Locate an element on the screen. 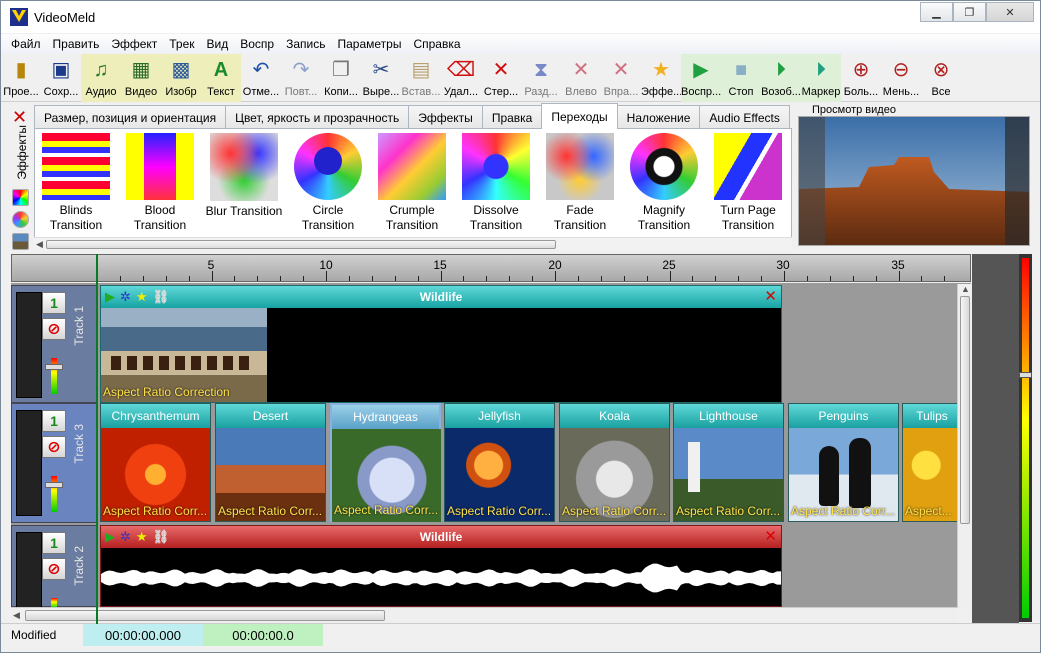 Image resolution: width=1041 pixels, height=653 pixels. add-text-button: A Текст is located at coordinates (221, 78).